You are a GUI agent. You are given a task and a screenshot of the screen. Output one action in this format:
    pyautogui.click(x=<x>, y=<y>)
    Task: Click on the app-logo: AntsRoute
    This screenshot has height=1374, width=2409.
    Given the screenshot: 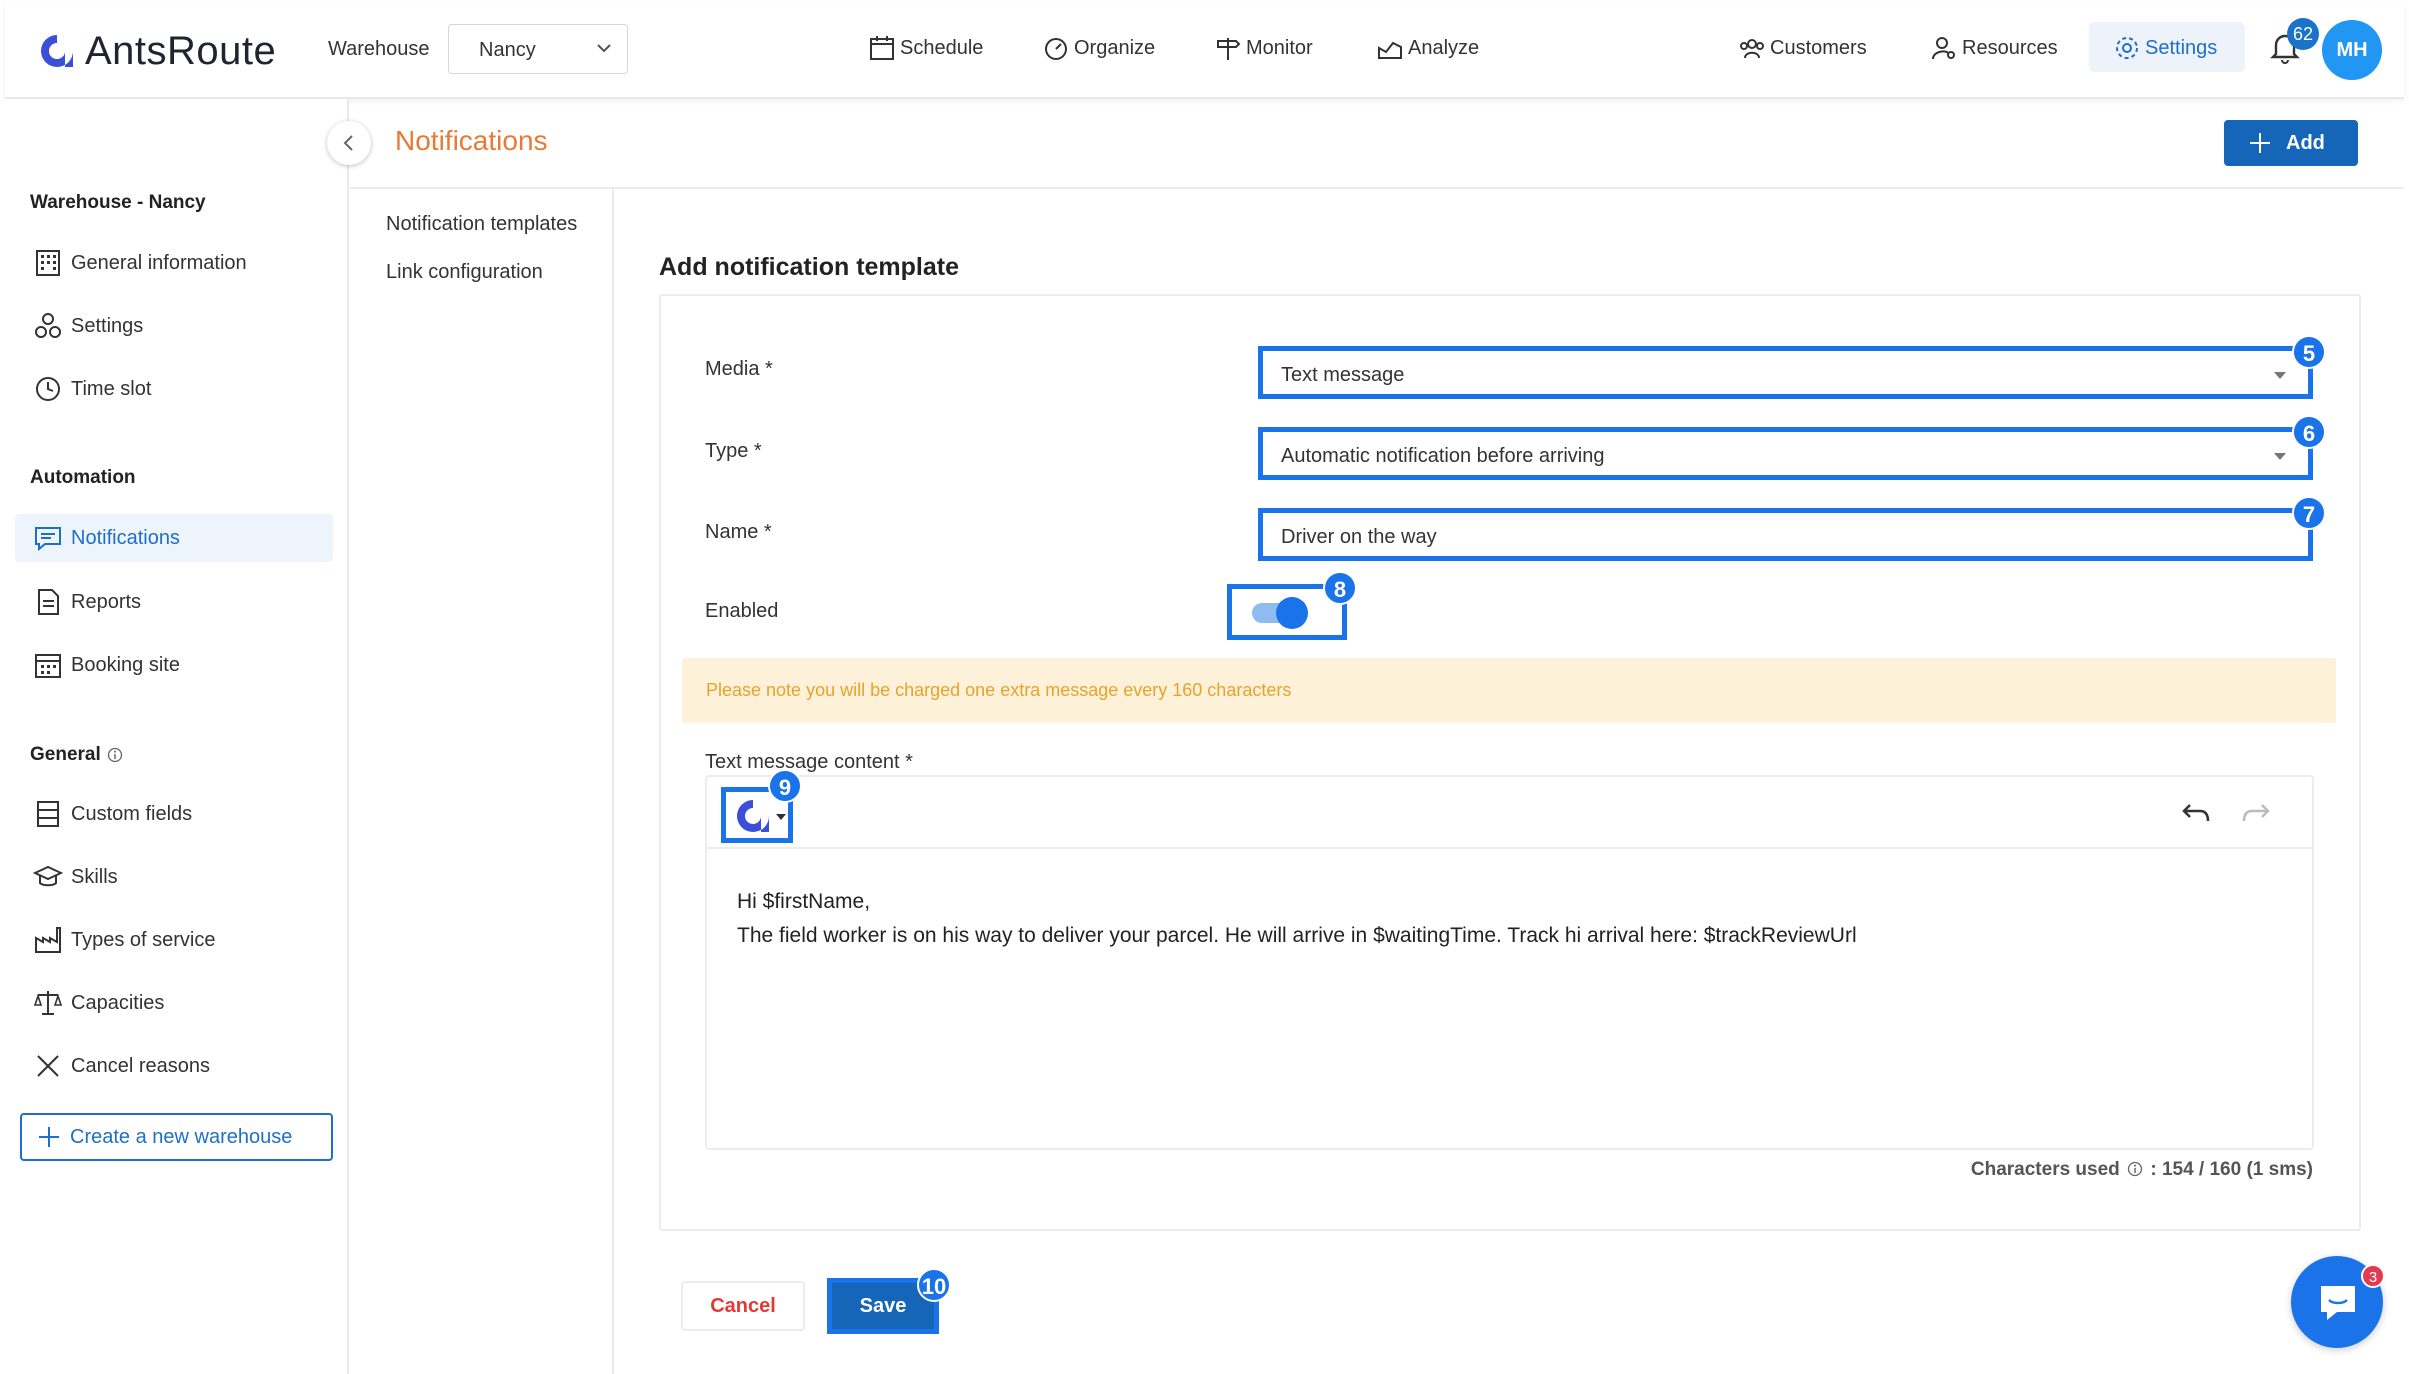 What is the action you would take?
    pyautogui.click(x=156, y=51)
    